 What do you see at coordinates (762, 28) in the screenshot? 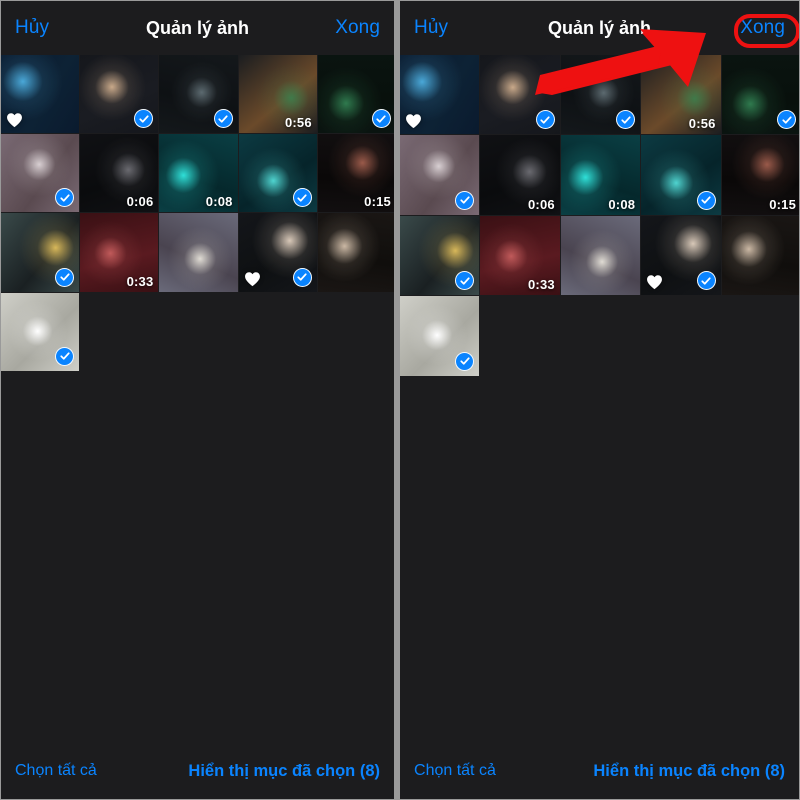
I see `done-button-2: Xong` at bounding box center [762, 28].